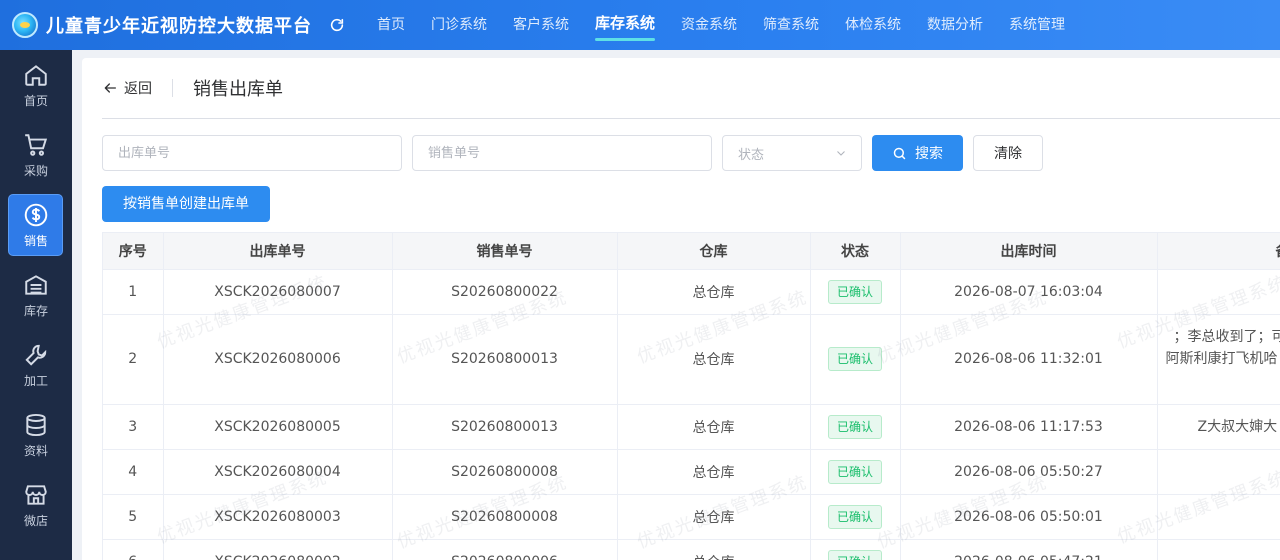  What do you see at coordinates (35, 450) in the screenshot?
I see `sidebar-item-label: 资料` at bounding box center [35, 450].